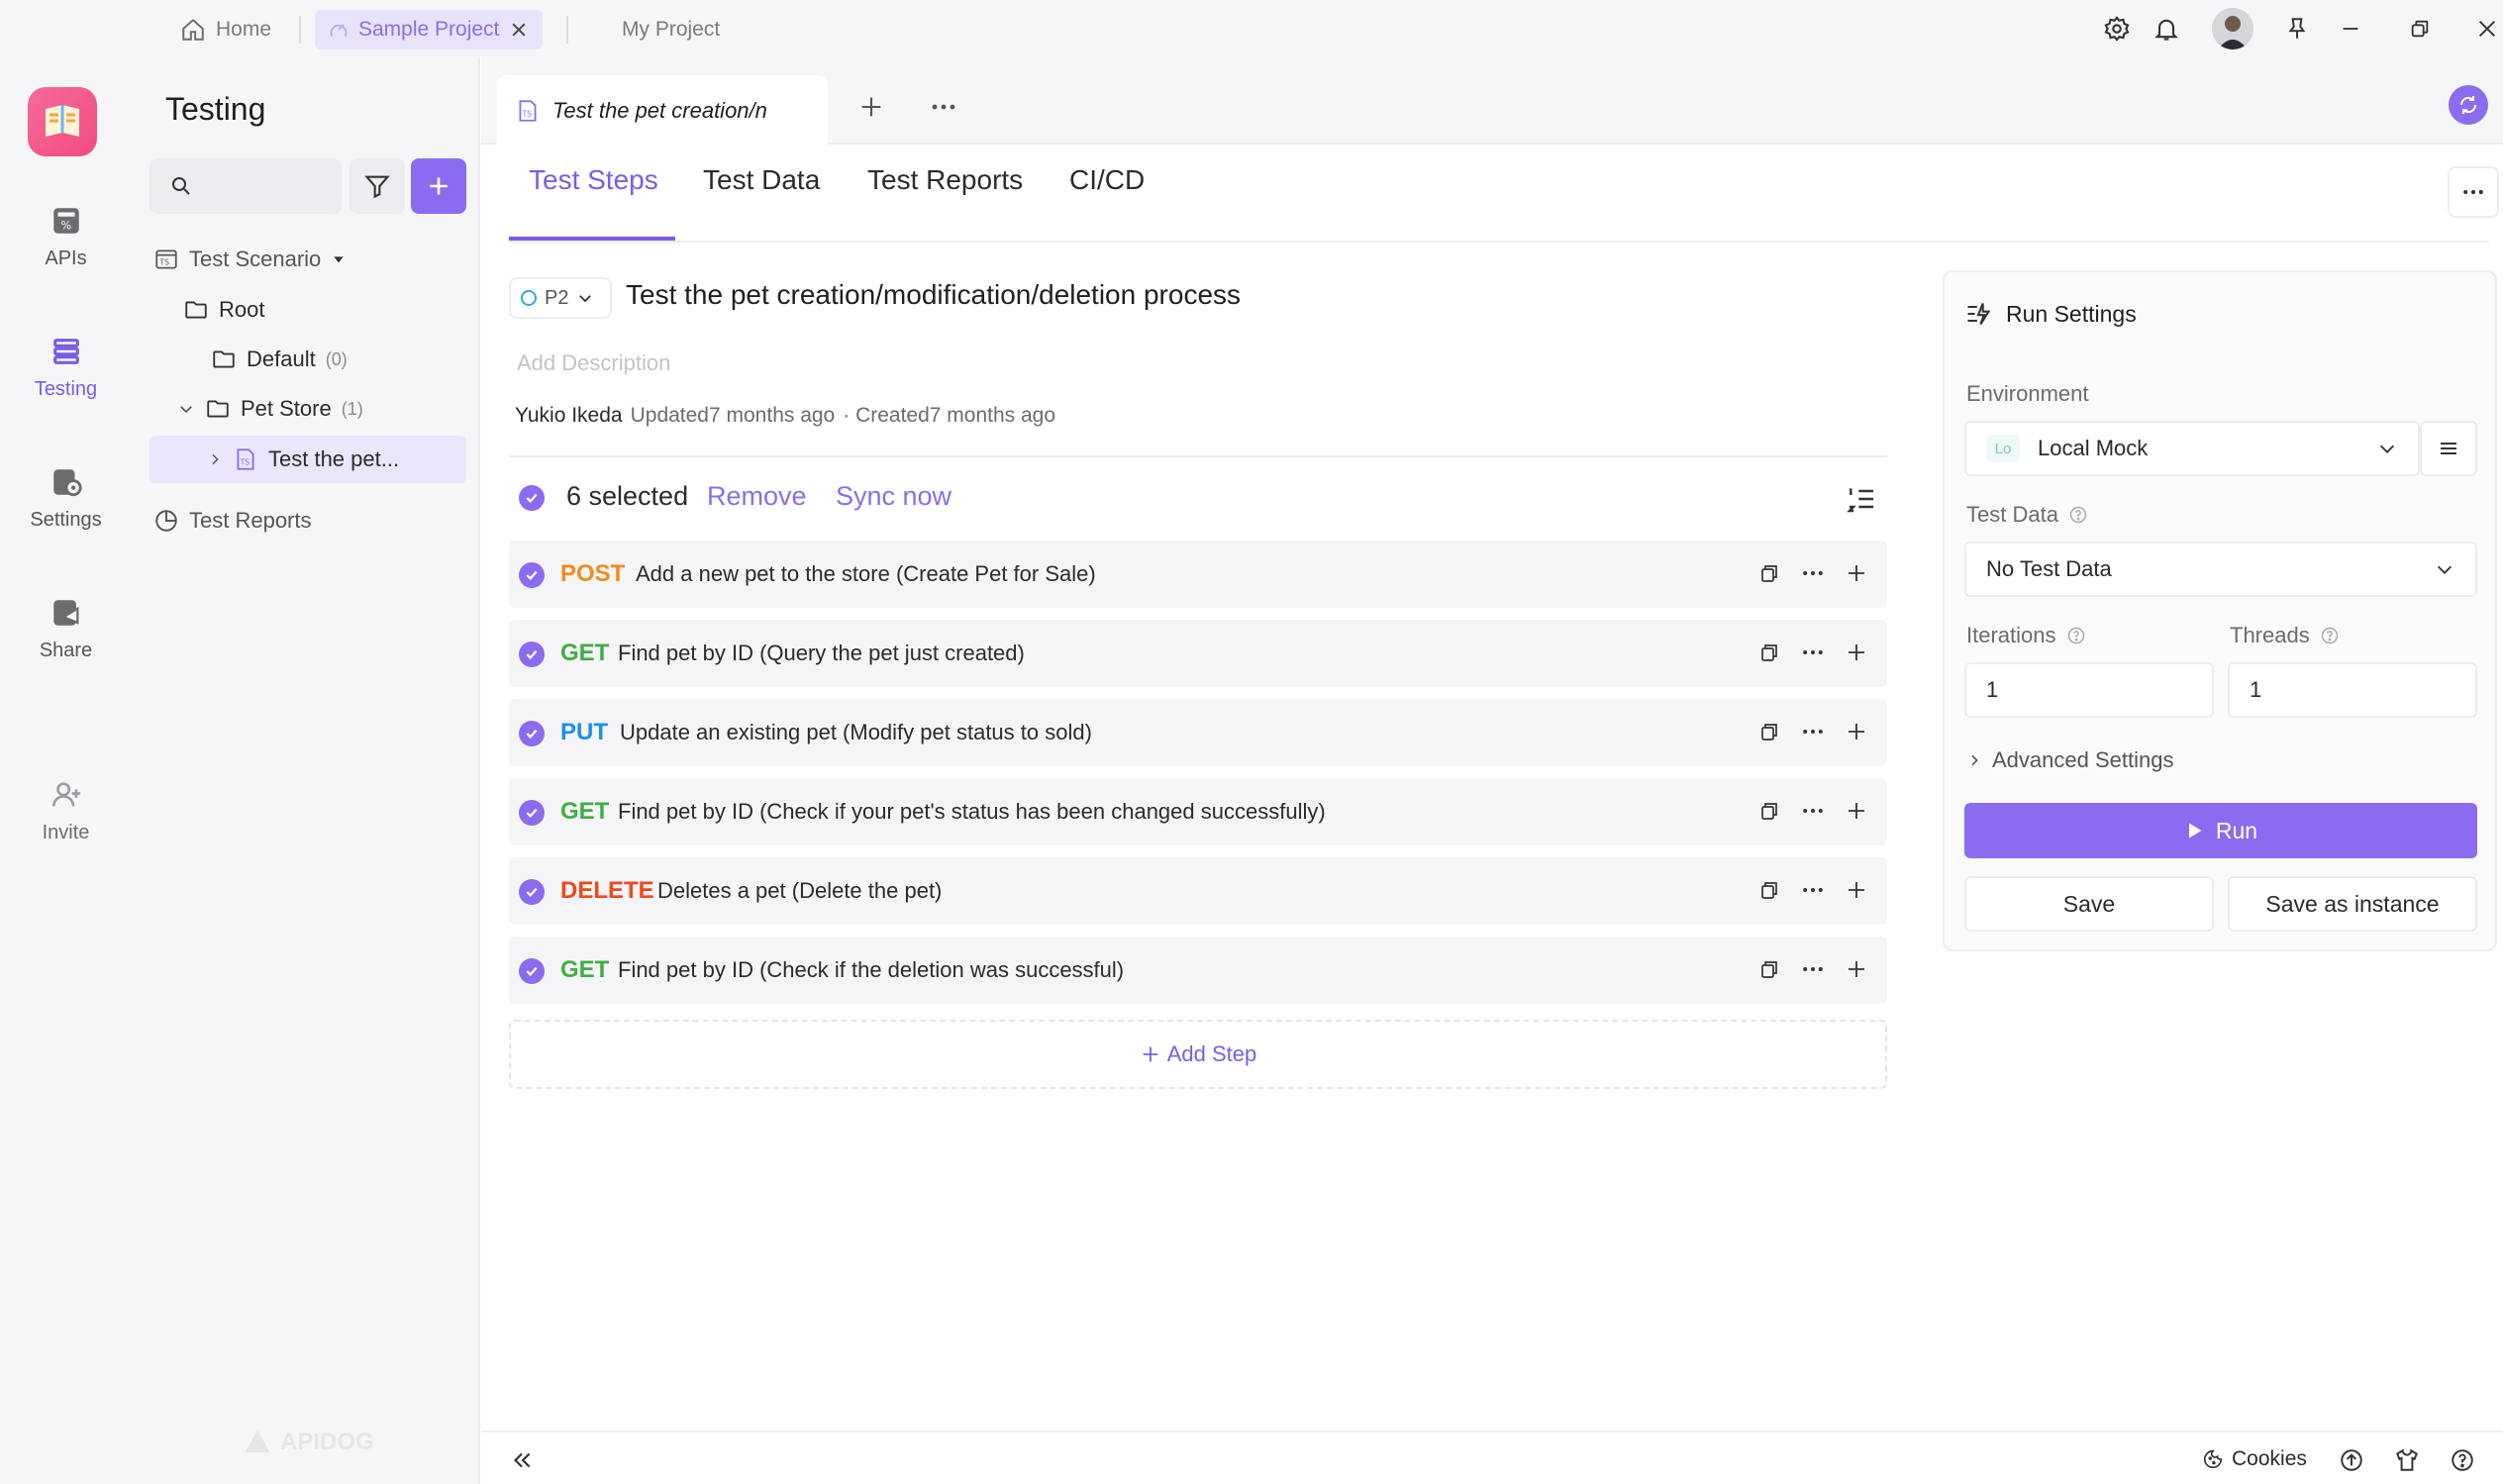  I want to click on tree-item-default: Default (0), so click(279, 359).